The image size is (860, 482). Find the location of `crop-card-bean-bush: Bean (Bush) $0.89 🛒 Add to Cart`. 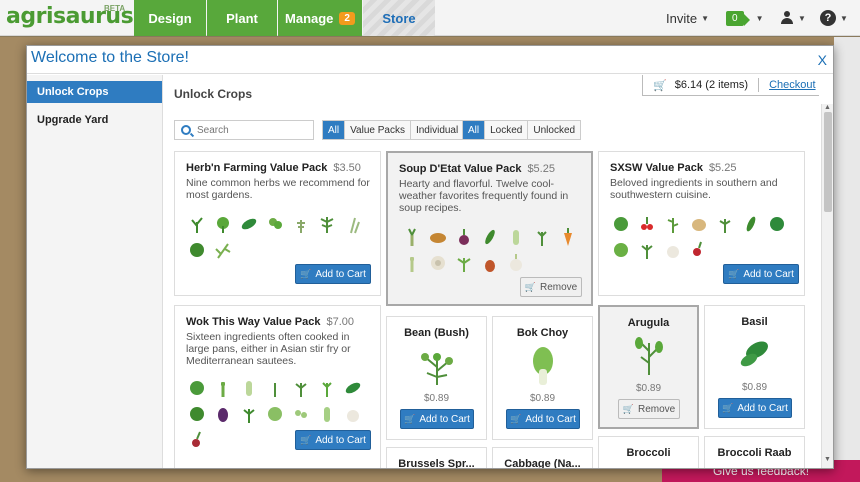

crop-card-bean-bush: Bean (Bush) $0.89 🛒 Add to Cart is located at coordinates (436, 378).